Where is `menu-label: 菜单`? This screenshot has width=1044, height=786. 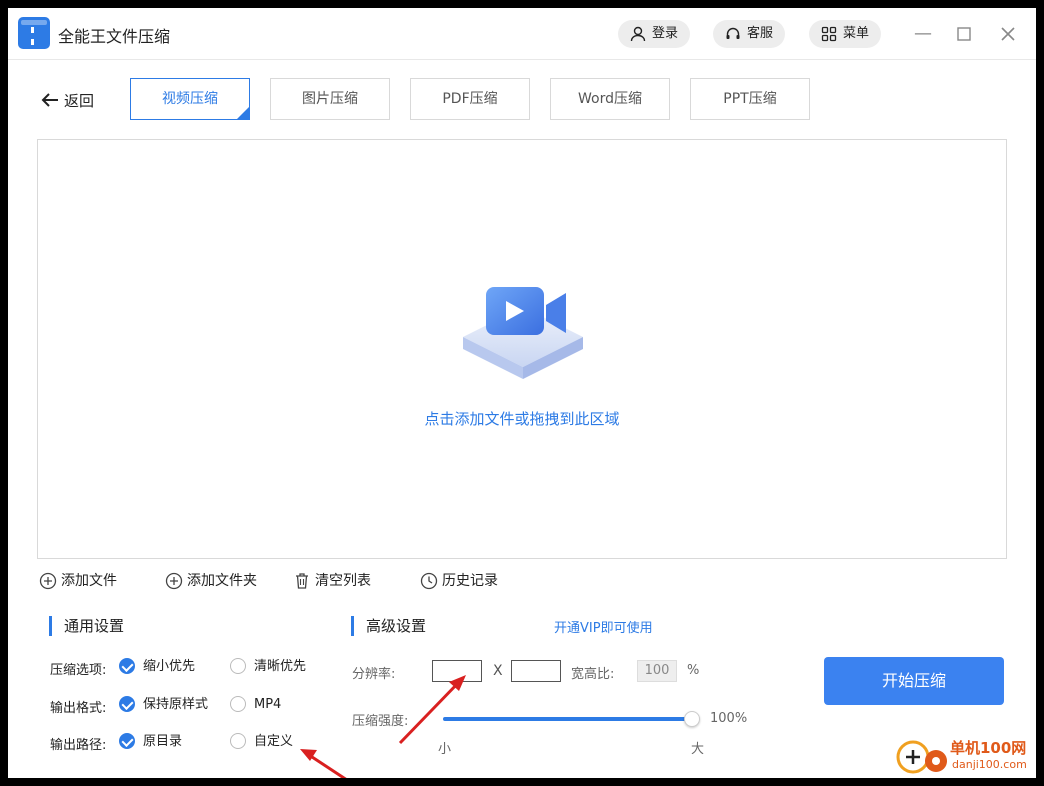 menu-label: 菜单 is located at coordinates (856, 33).